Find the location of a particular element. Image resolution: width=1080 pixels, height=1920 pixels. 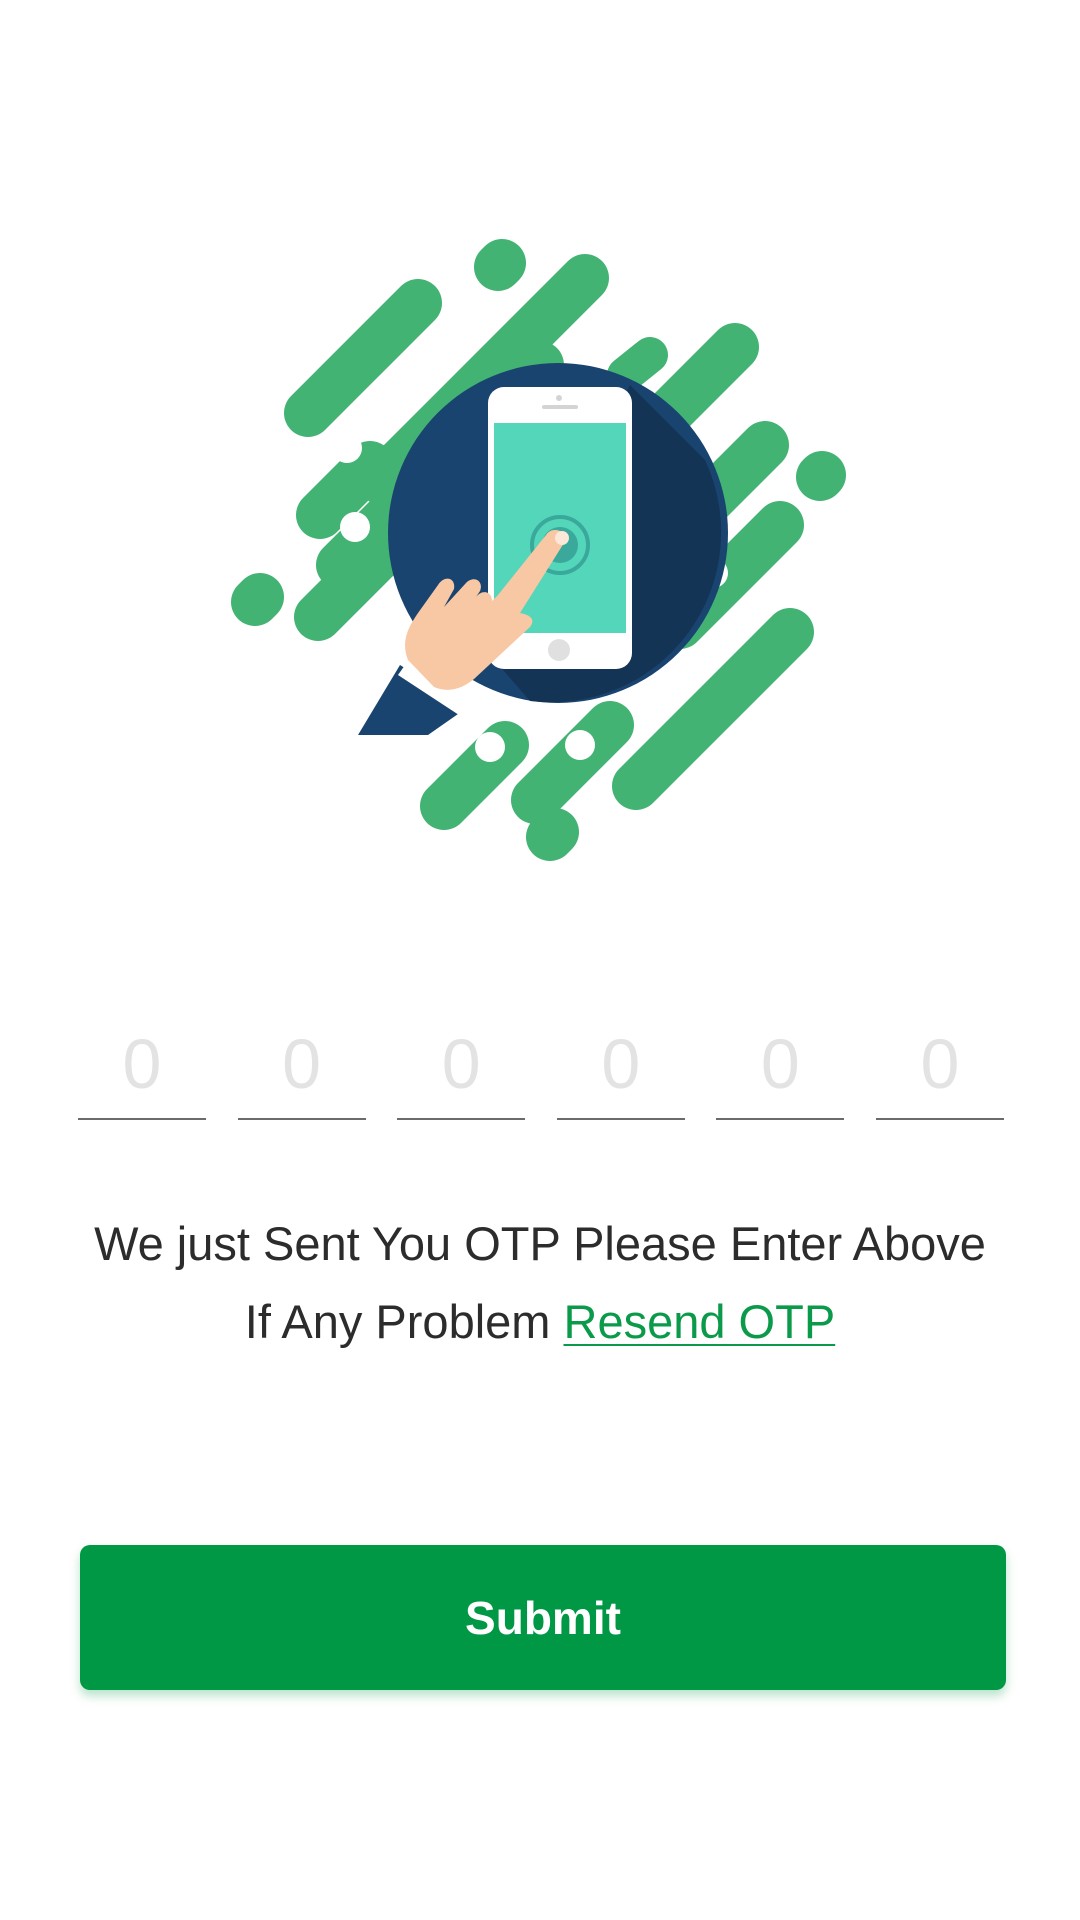

instruction-line-2: If Any Problem Resend OTP is located at coordinates (540, 1322).